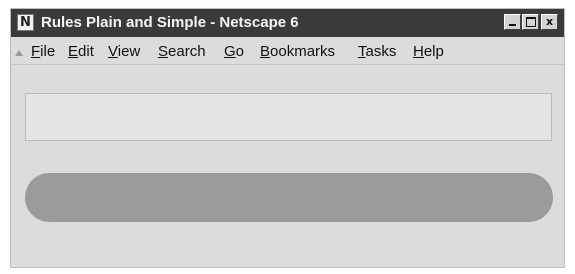 The width and height of the screenshot is (575, 274). Describe the element at coordinates (234, 52) in the screenshot. I see `menu-go: Go` at that location.